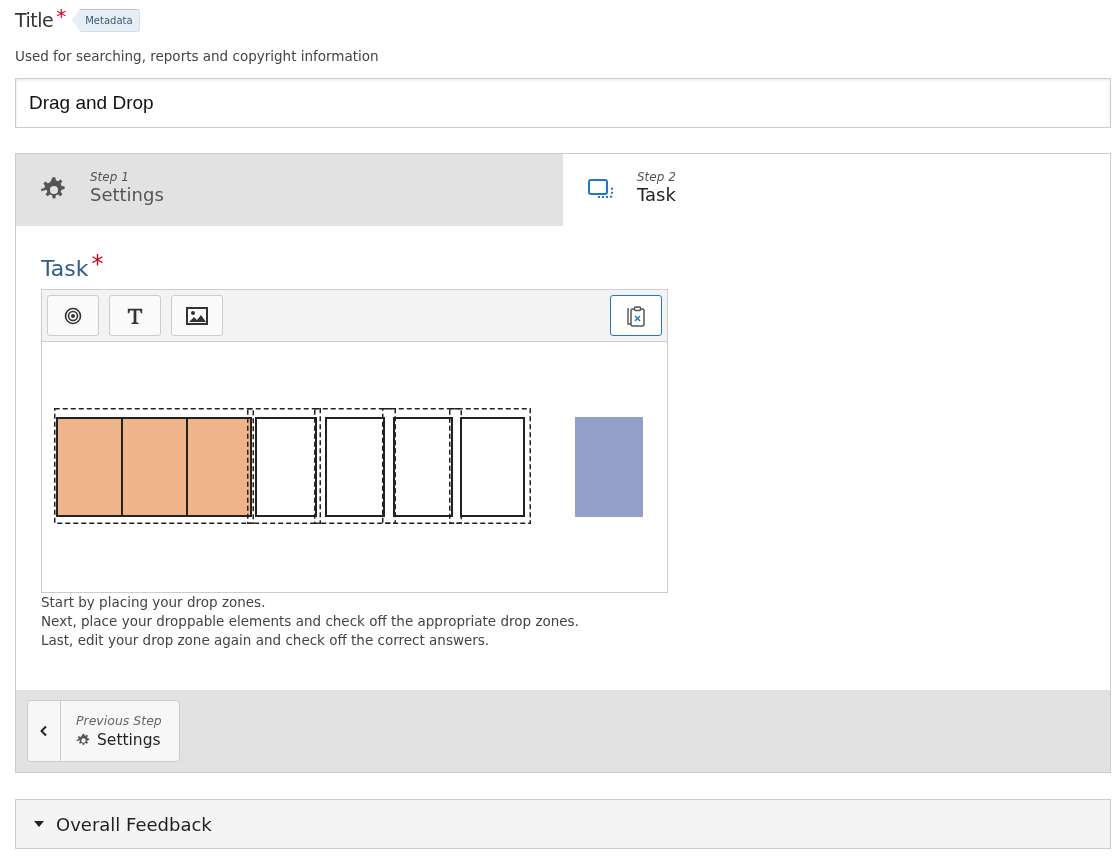 The width and height of the screenshot is (1120, 859). I want to click on task-label: Task, so click(65, 268).